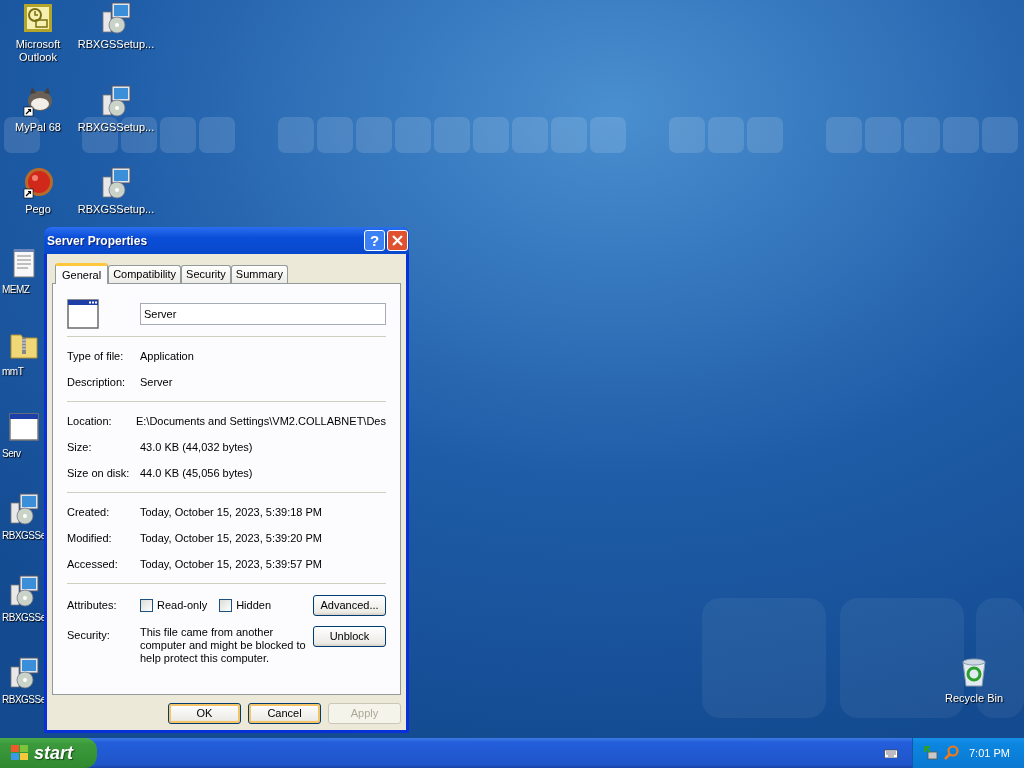 Image resolution: width=1024 pixels, height=768 pixels. I want to click on desktop-icon-label: Serv, so click(11, 453).